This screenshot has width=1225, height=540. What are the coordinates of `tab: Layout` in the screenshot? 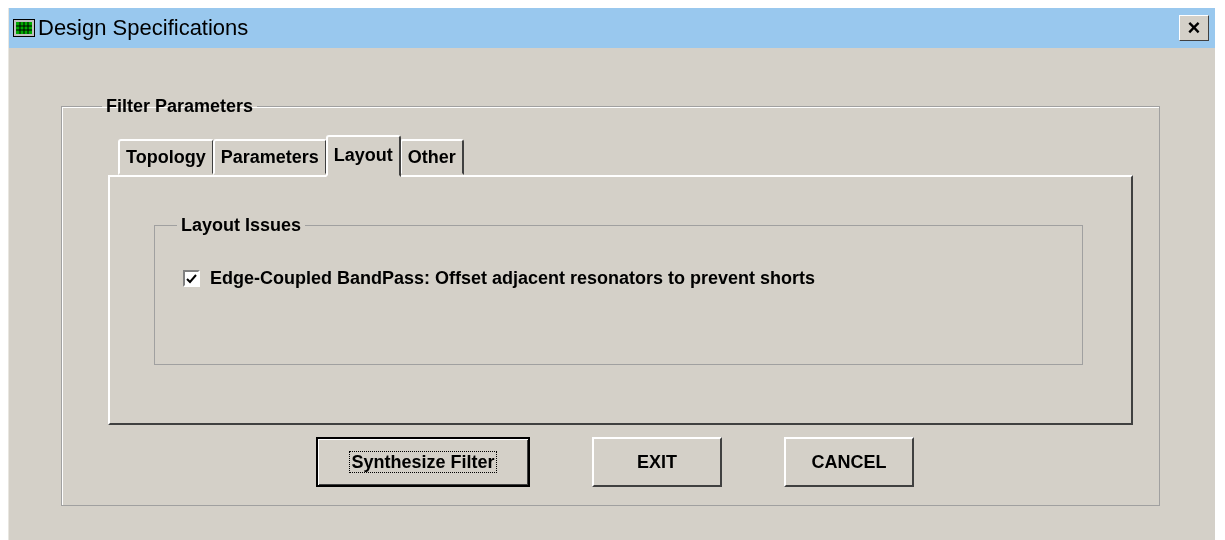 It's located at (363, 156).